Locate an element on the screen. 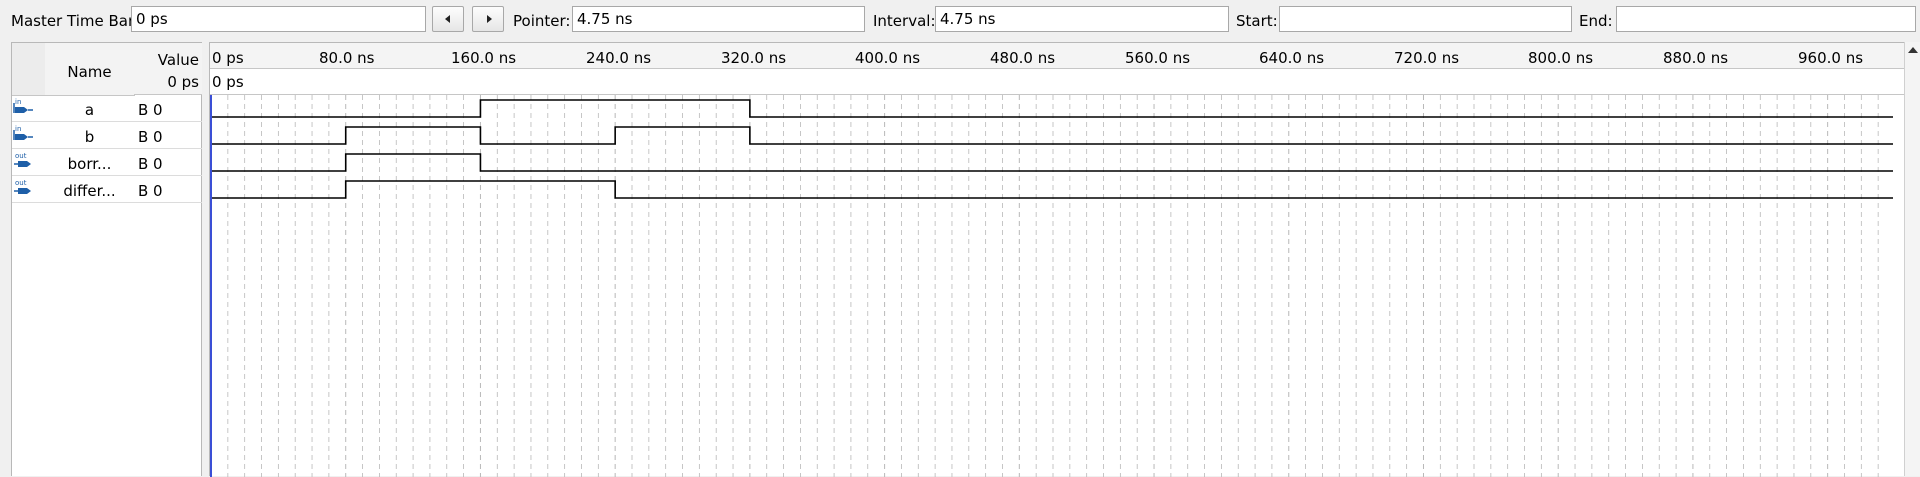 The width and height of the screenshot is (1920, 477). value-column-header: Value 0 ps is located at coordinates (168, 69).